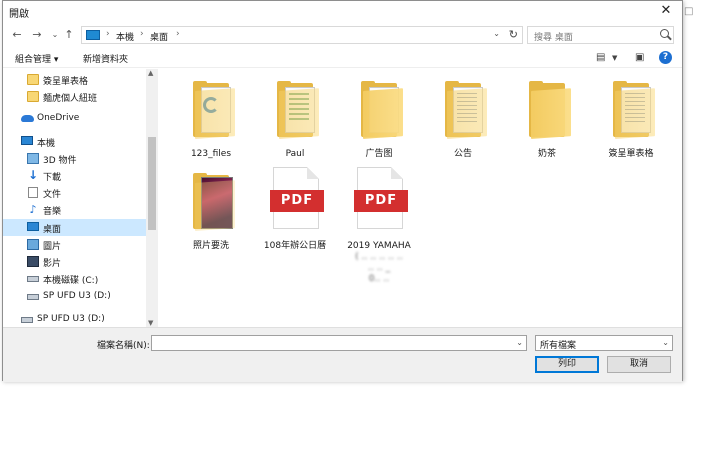 The image size is (728, 455). What do you see at coordinates (125, 36) in the screenshot?
I see `breadcrumb-this-pc: 本機` at bounding box center [125, 36].